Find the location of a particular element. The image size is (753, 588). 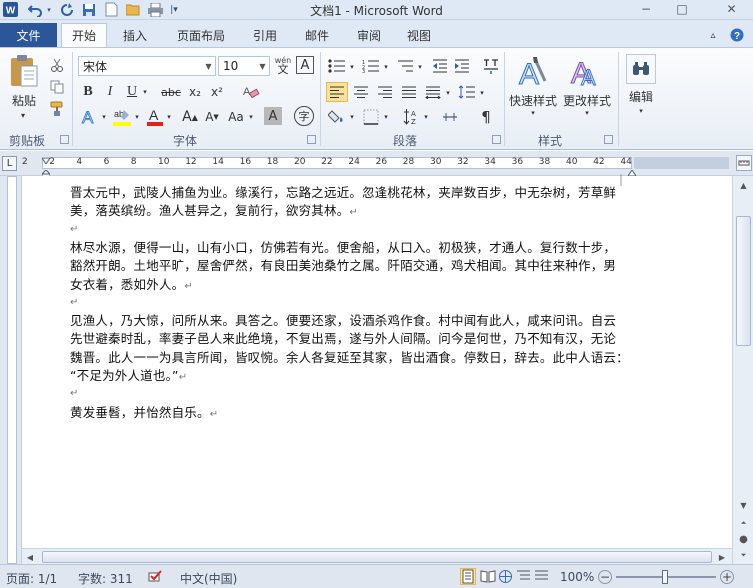

borders-icon is located at coordinates (371, 117).